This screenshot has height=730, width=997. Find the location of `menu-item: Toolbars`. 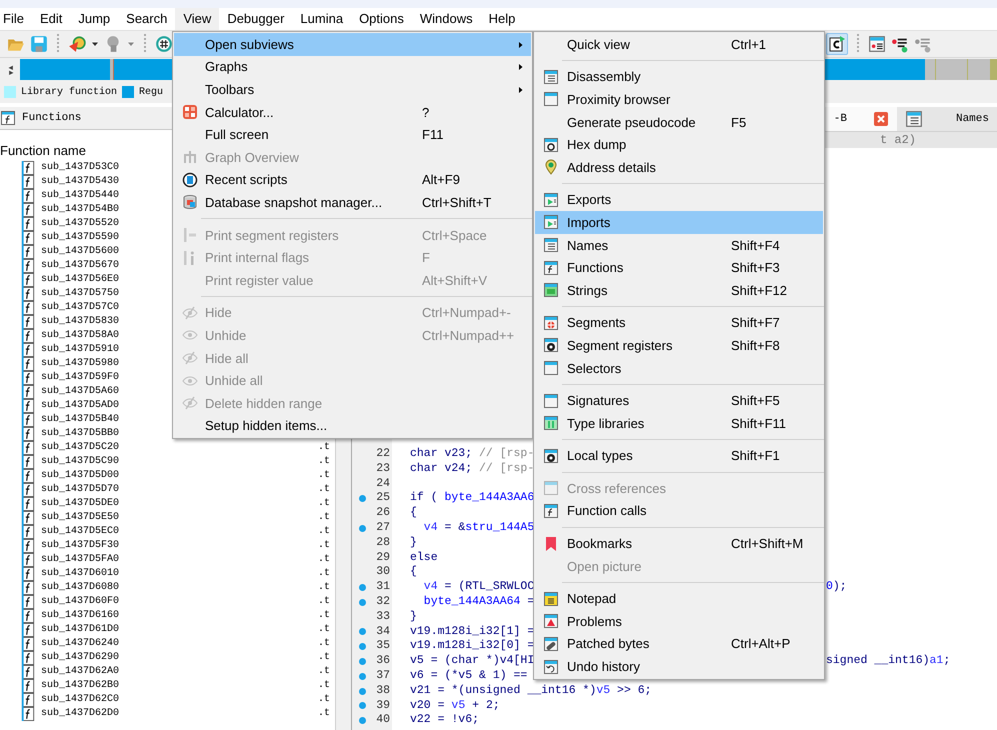

menu-item: Toolbars is located at coordinates (352, 89).